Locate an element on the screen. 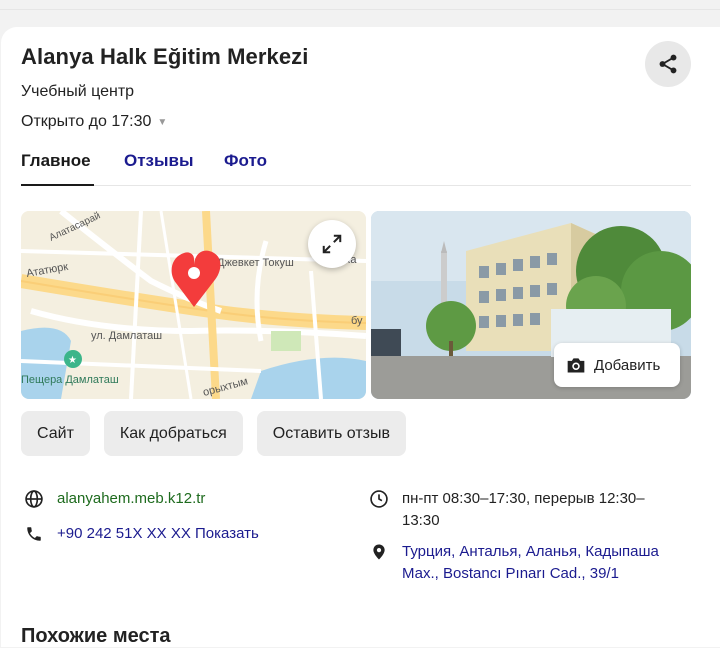 The width and height of the screenshot is (720, 648). caret-down-icon: ▼ is located at coordinates (162, 122).